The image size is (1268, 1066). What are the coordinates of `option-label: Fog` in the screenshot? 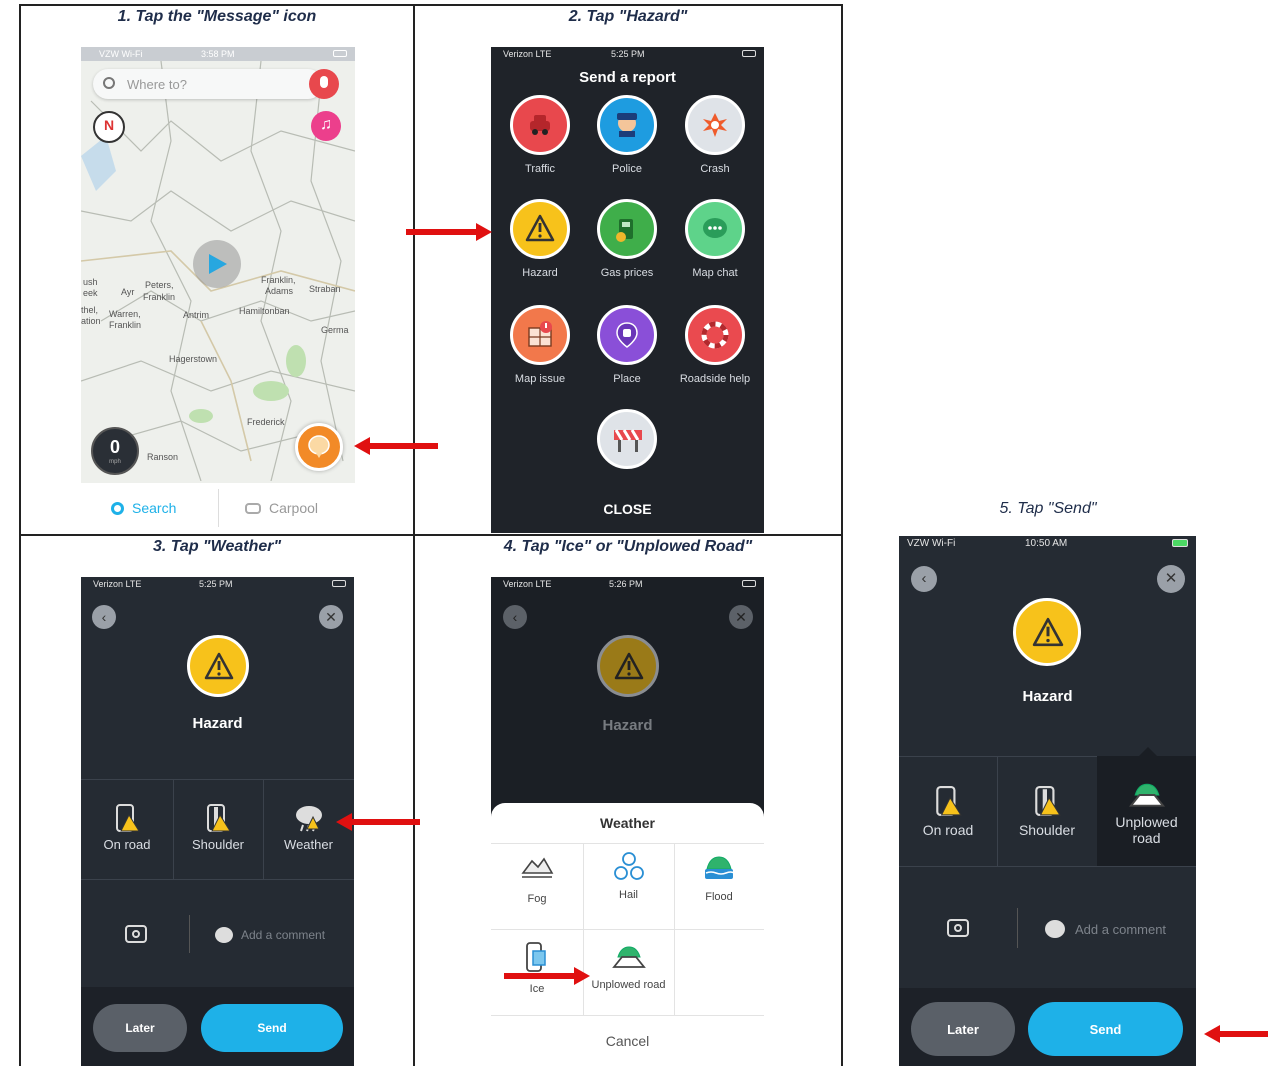 It's located at (537, 899).